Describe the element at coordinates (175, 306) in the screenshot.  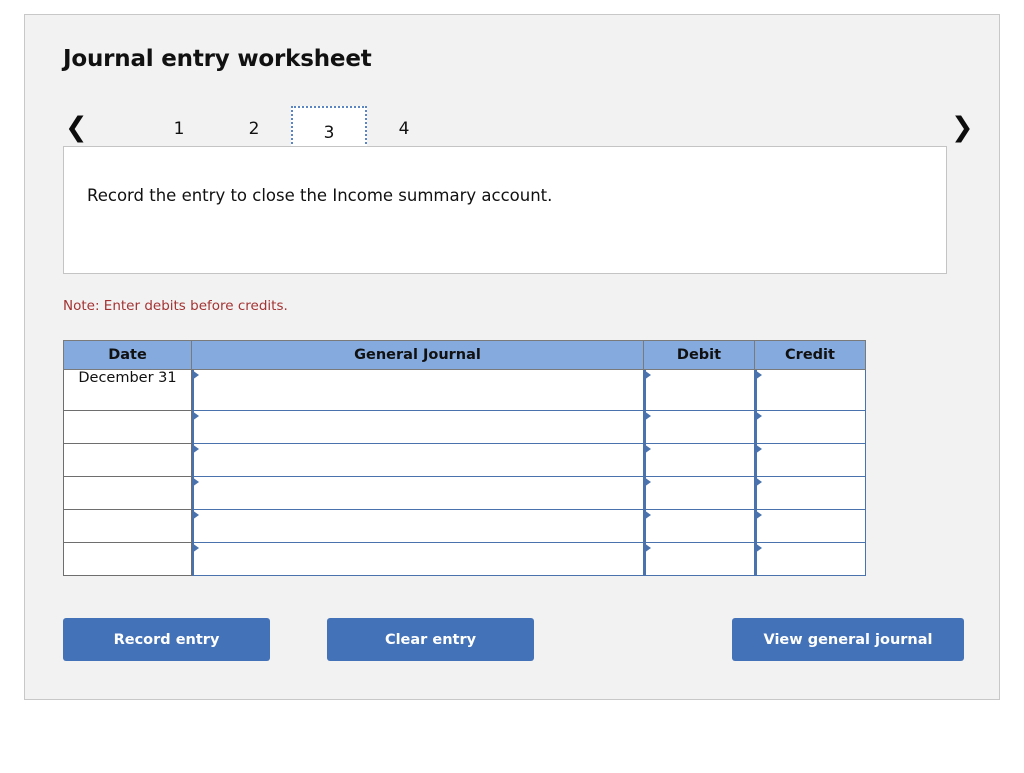
I see `note-text: Note: Enter debits before credits.` at that location.